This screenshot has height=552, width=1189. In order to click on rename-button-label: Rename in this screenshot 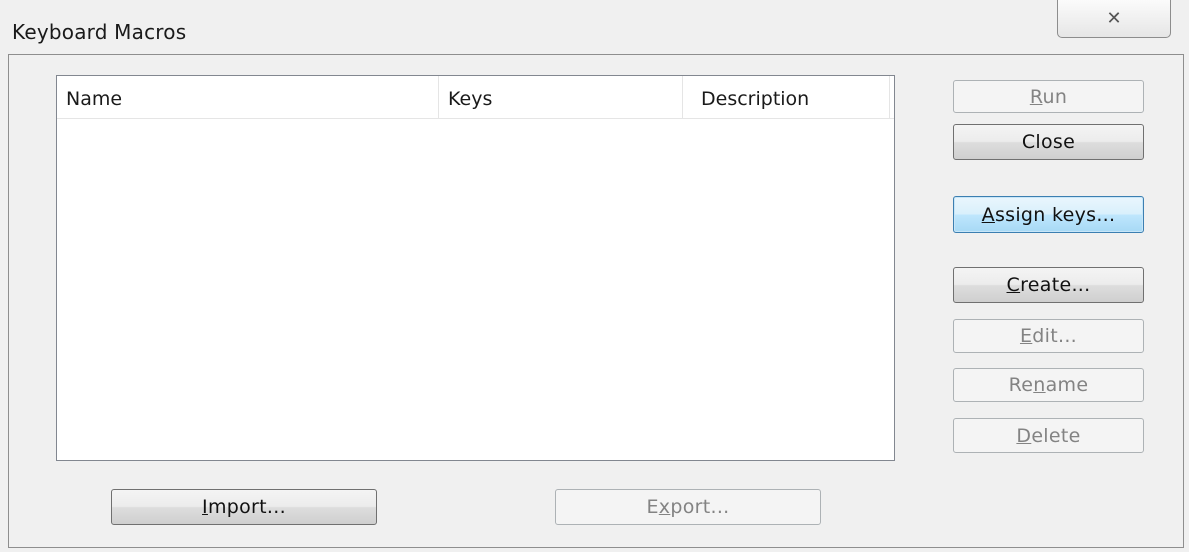, I will do `click(1048, 385)`.